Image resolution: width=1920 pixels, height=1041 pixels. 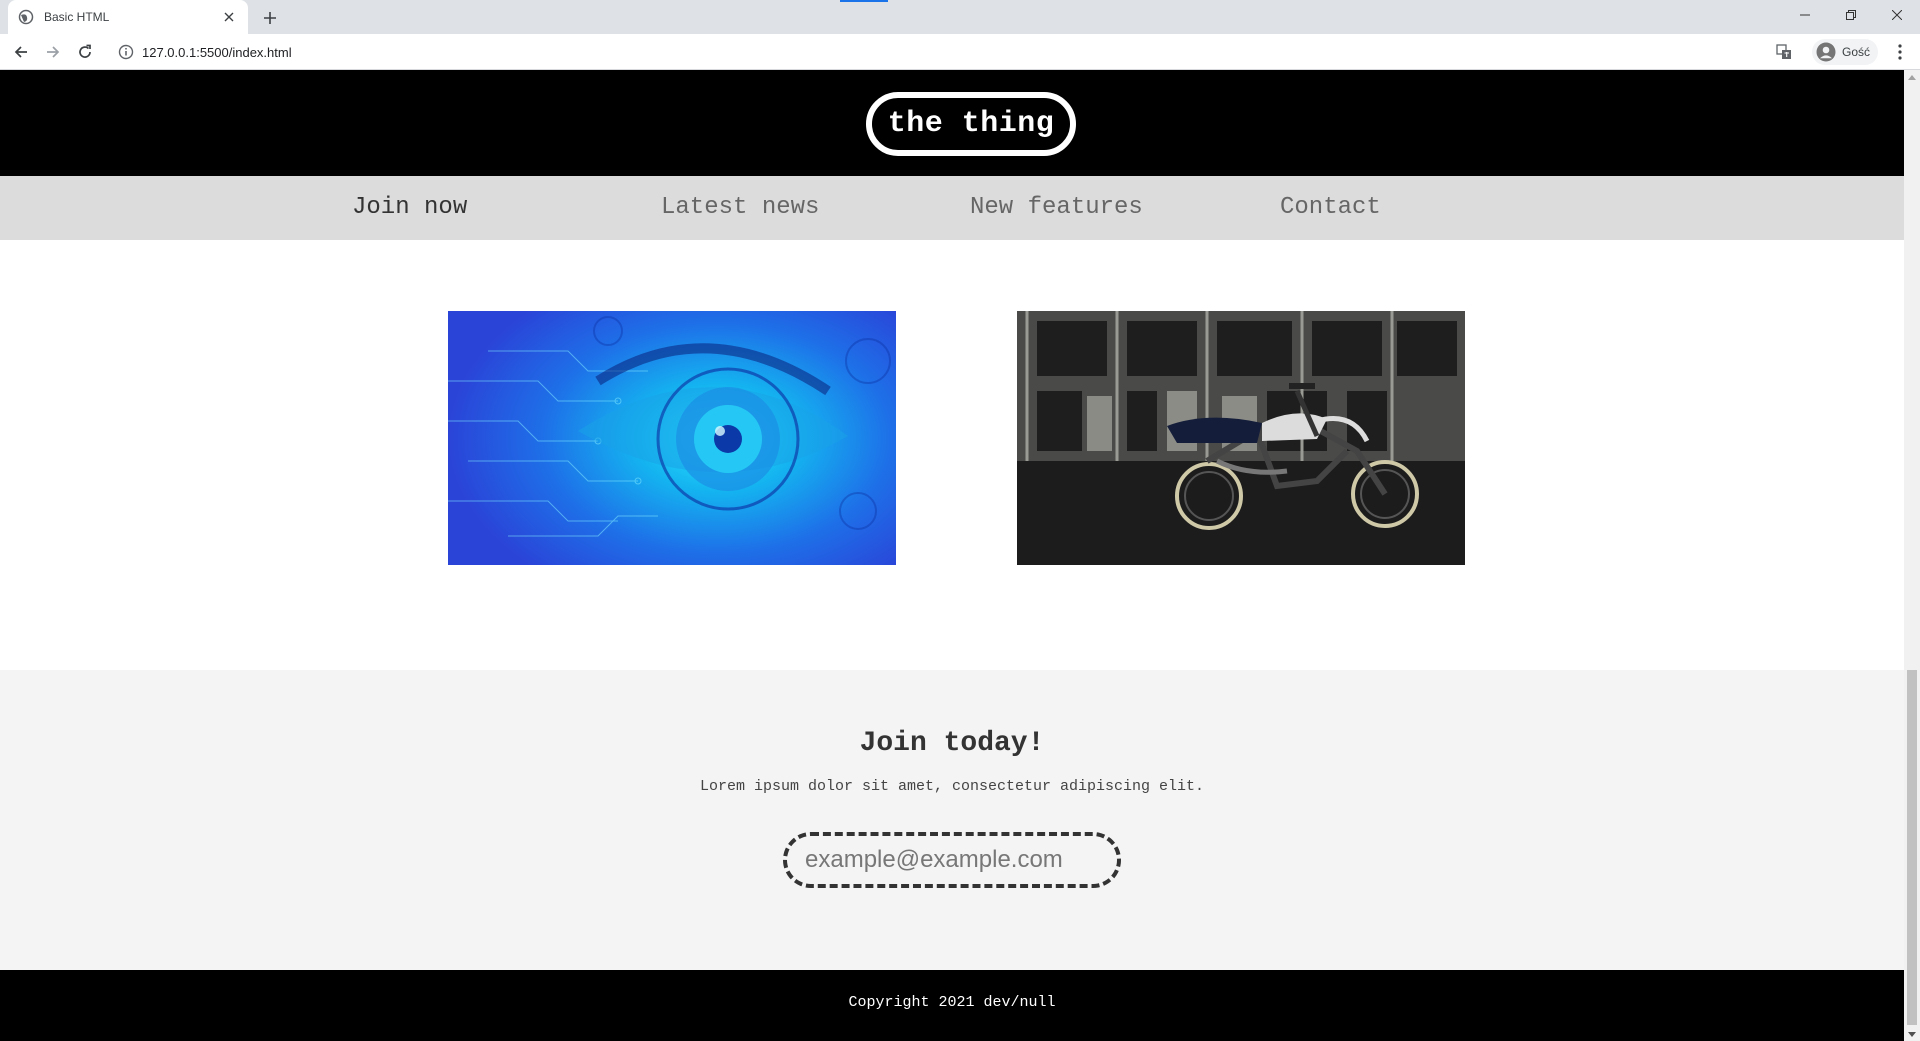 I want to click on window-controls, so click(x=1851, y=15).